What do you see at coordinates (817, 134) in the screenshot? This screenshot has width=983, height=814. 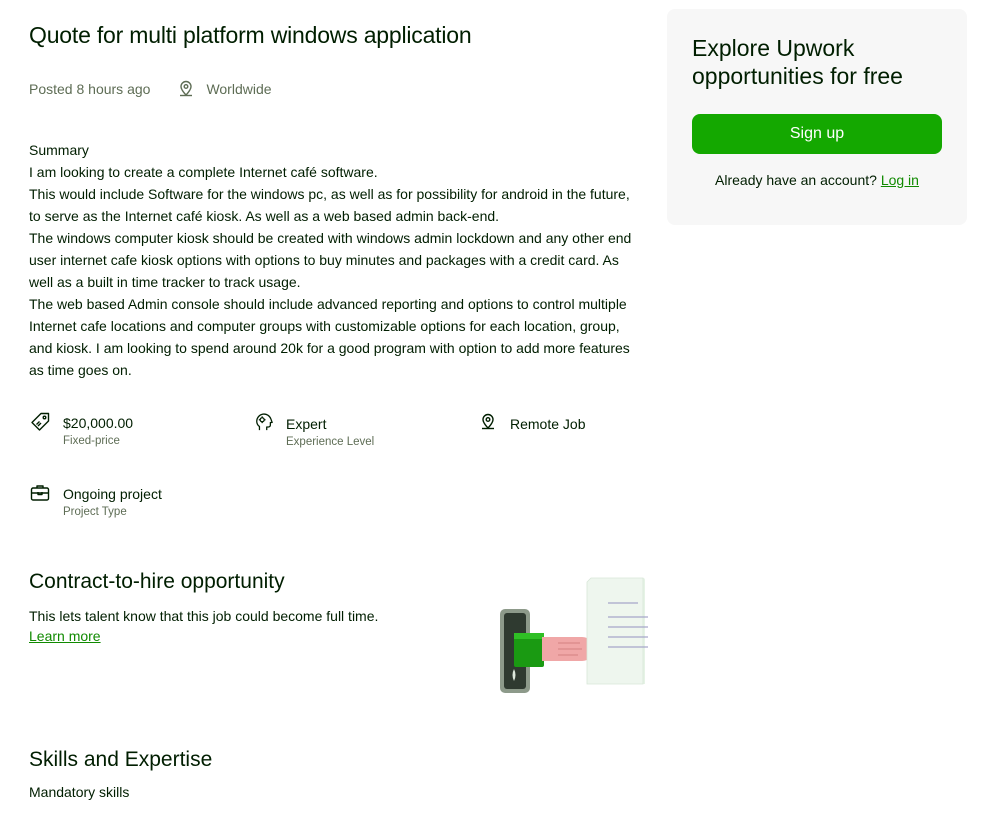 I see `signup-button: Sign up` at bounding box center [817, 134].